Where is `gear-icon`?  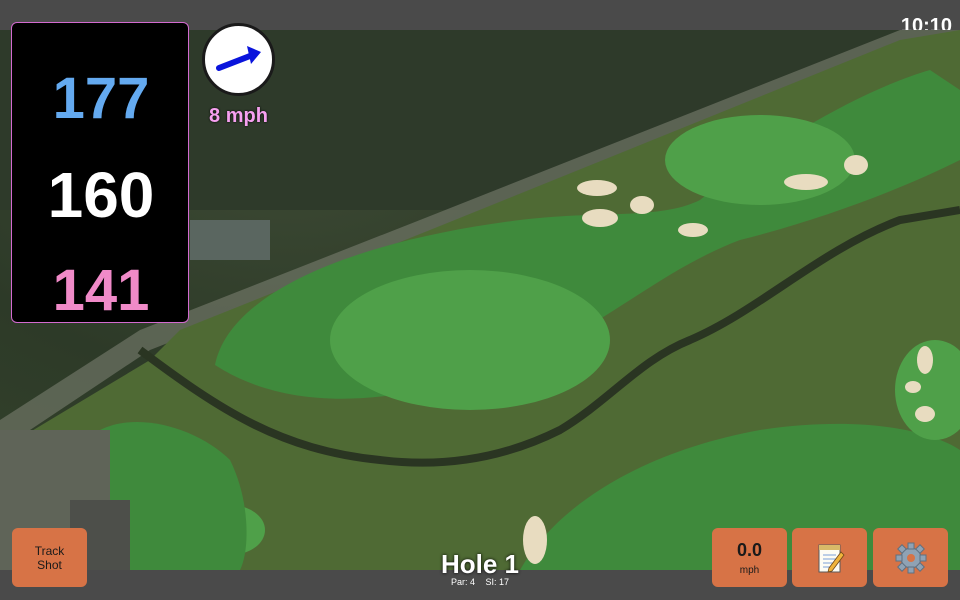
gear-icon is located at coordinates (910, 557).